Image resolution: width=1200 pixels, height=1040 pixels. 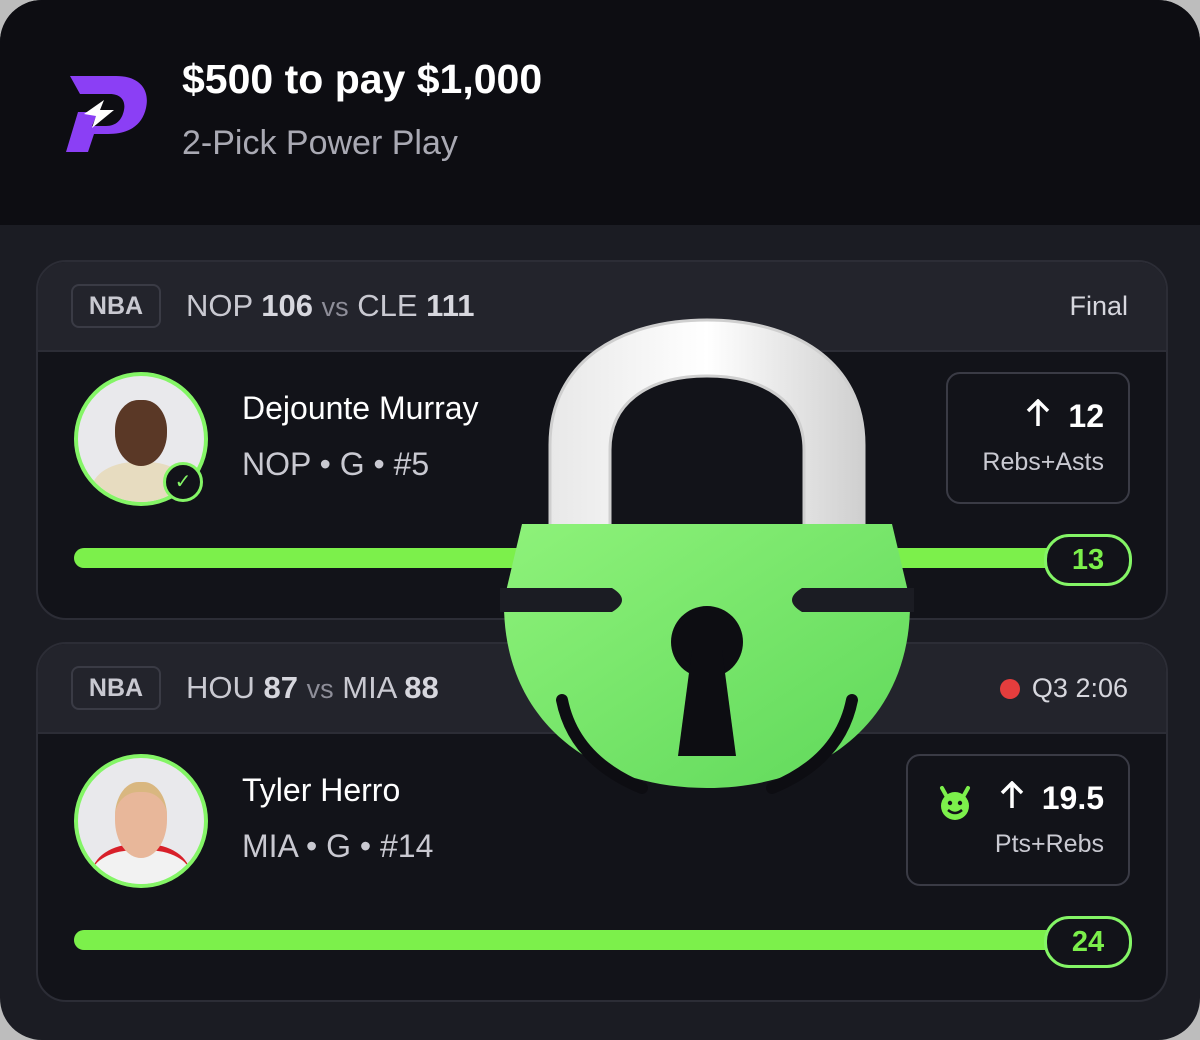 What do you see at coordinates (106, 114) in the screenshot?
I see `prizepicks-logo-icon` at bounding box center [106, 114].